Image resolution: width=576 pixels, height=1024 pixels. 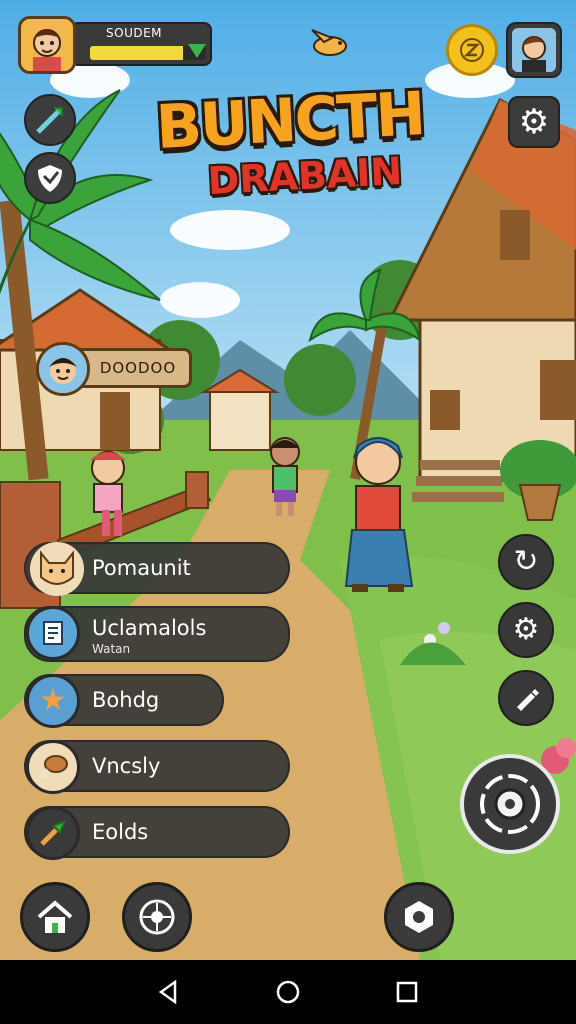 What do you see at coordinates (53, 833) in the screenshot?
I see `shovel-icon` at bounding box center [53, 833].